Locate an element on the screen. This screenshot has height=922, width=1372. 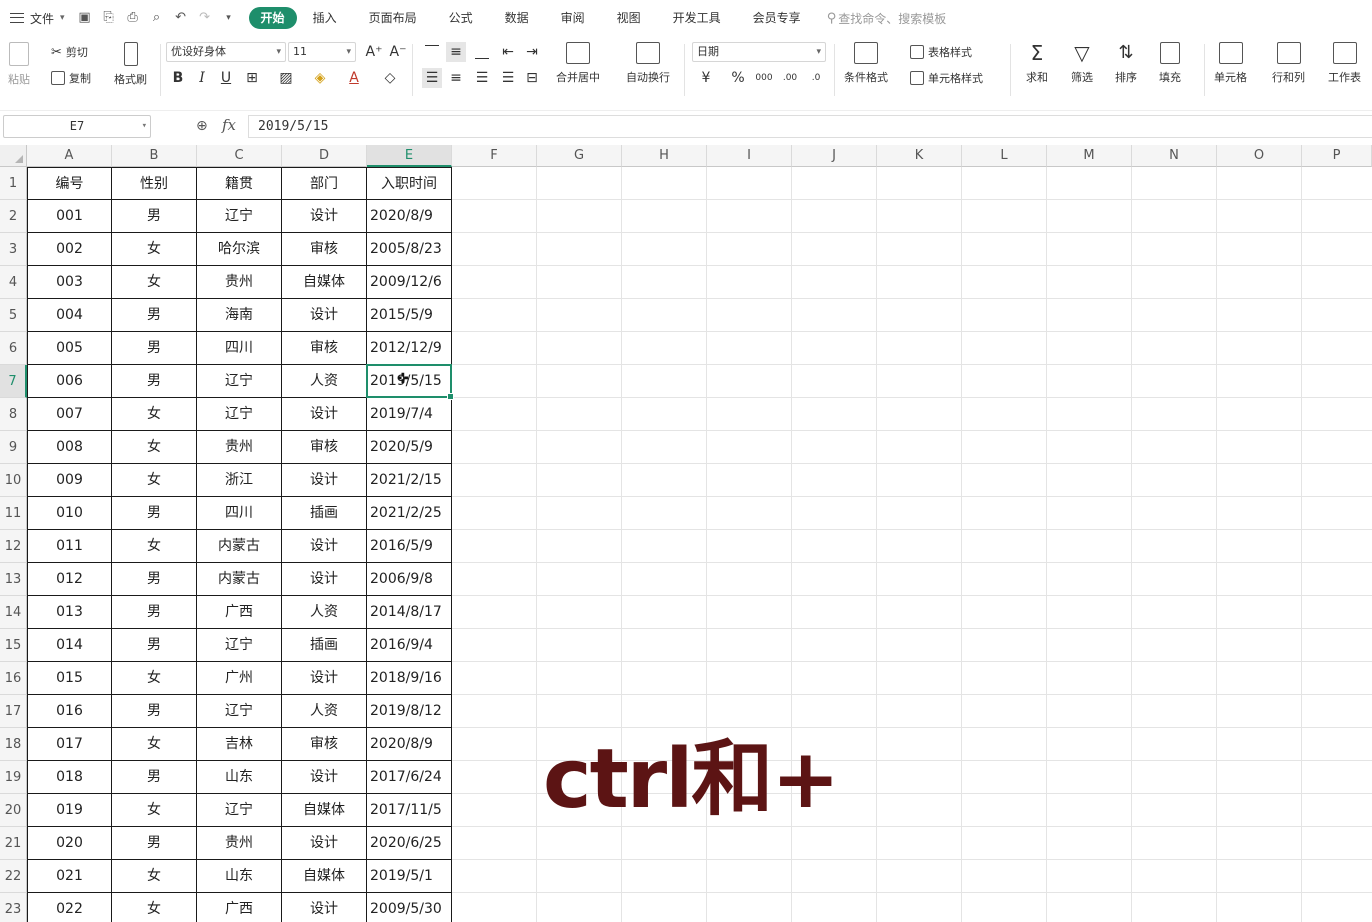
table-cell: 吉林 is located at coordinates (239, 744).